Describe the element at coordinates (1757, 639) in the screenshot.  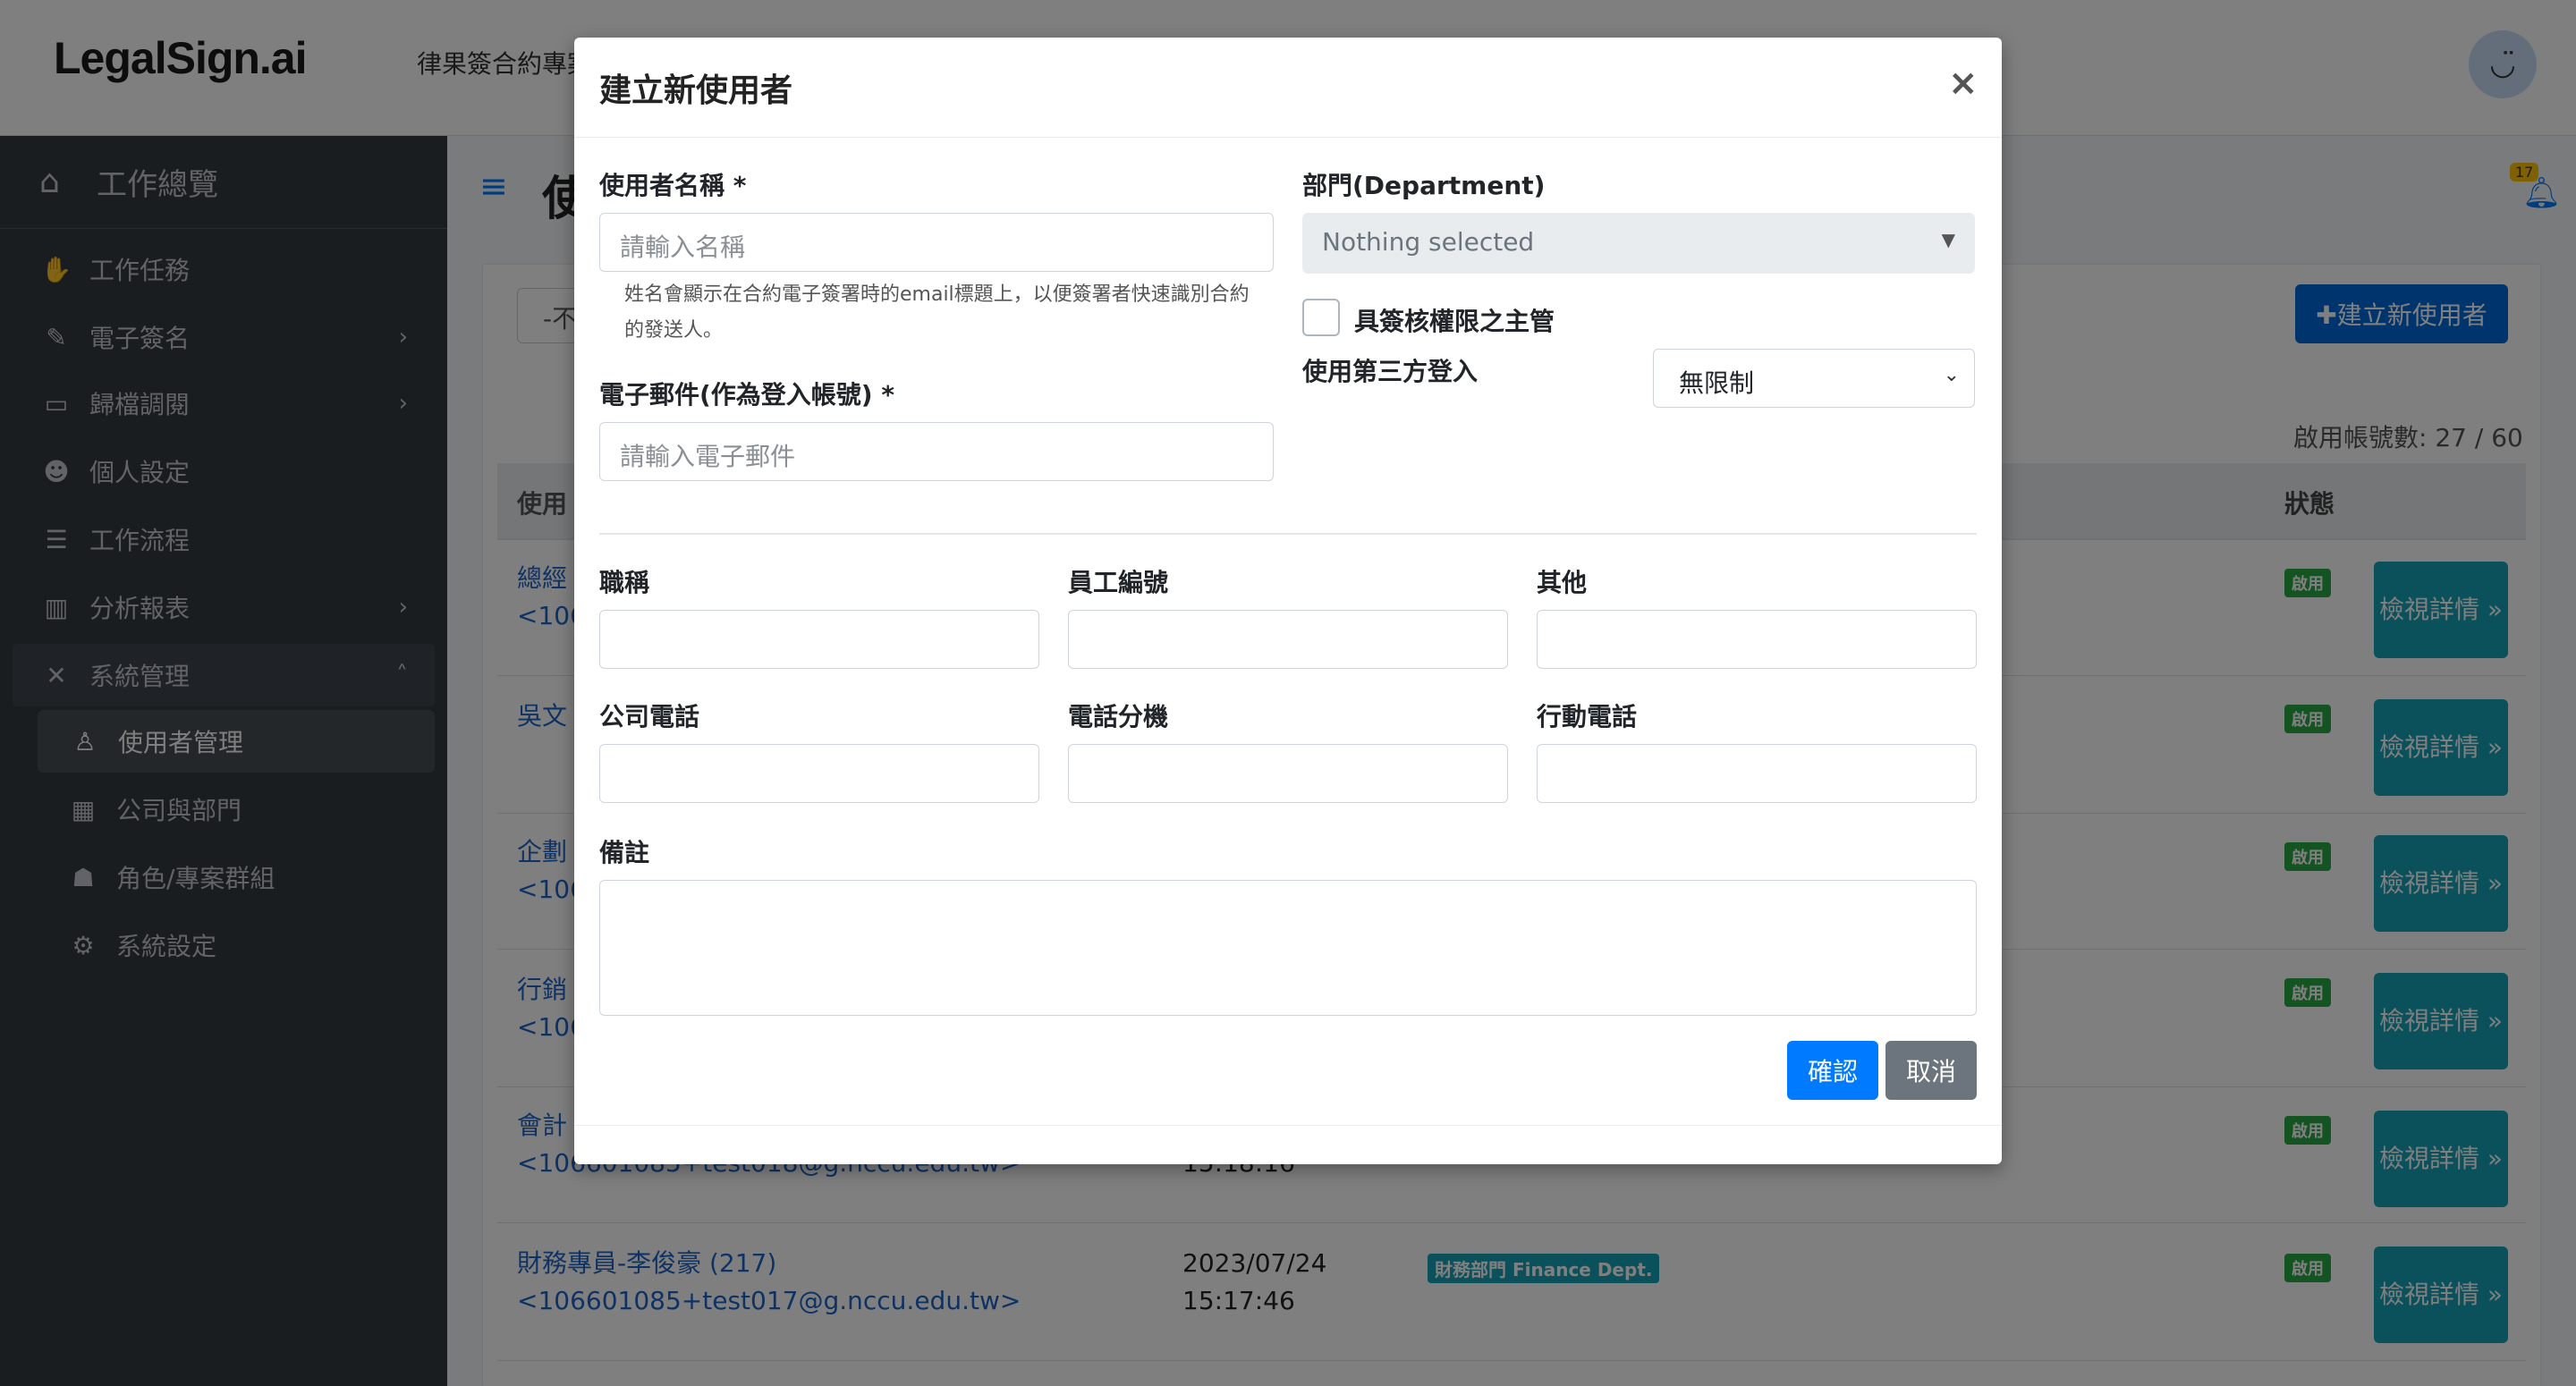
I see `other-input` at that location.